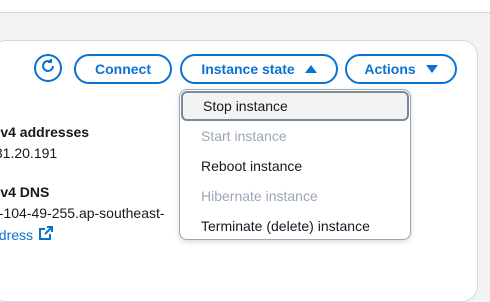  Describe the element at coordinates (248, 69) in the screenshot. I see `instance-state-button-label: Instance state` at that location.